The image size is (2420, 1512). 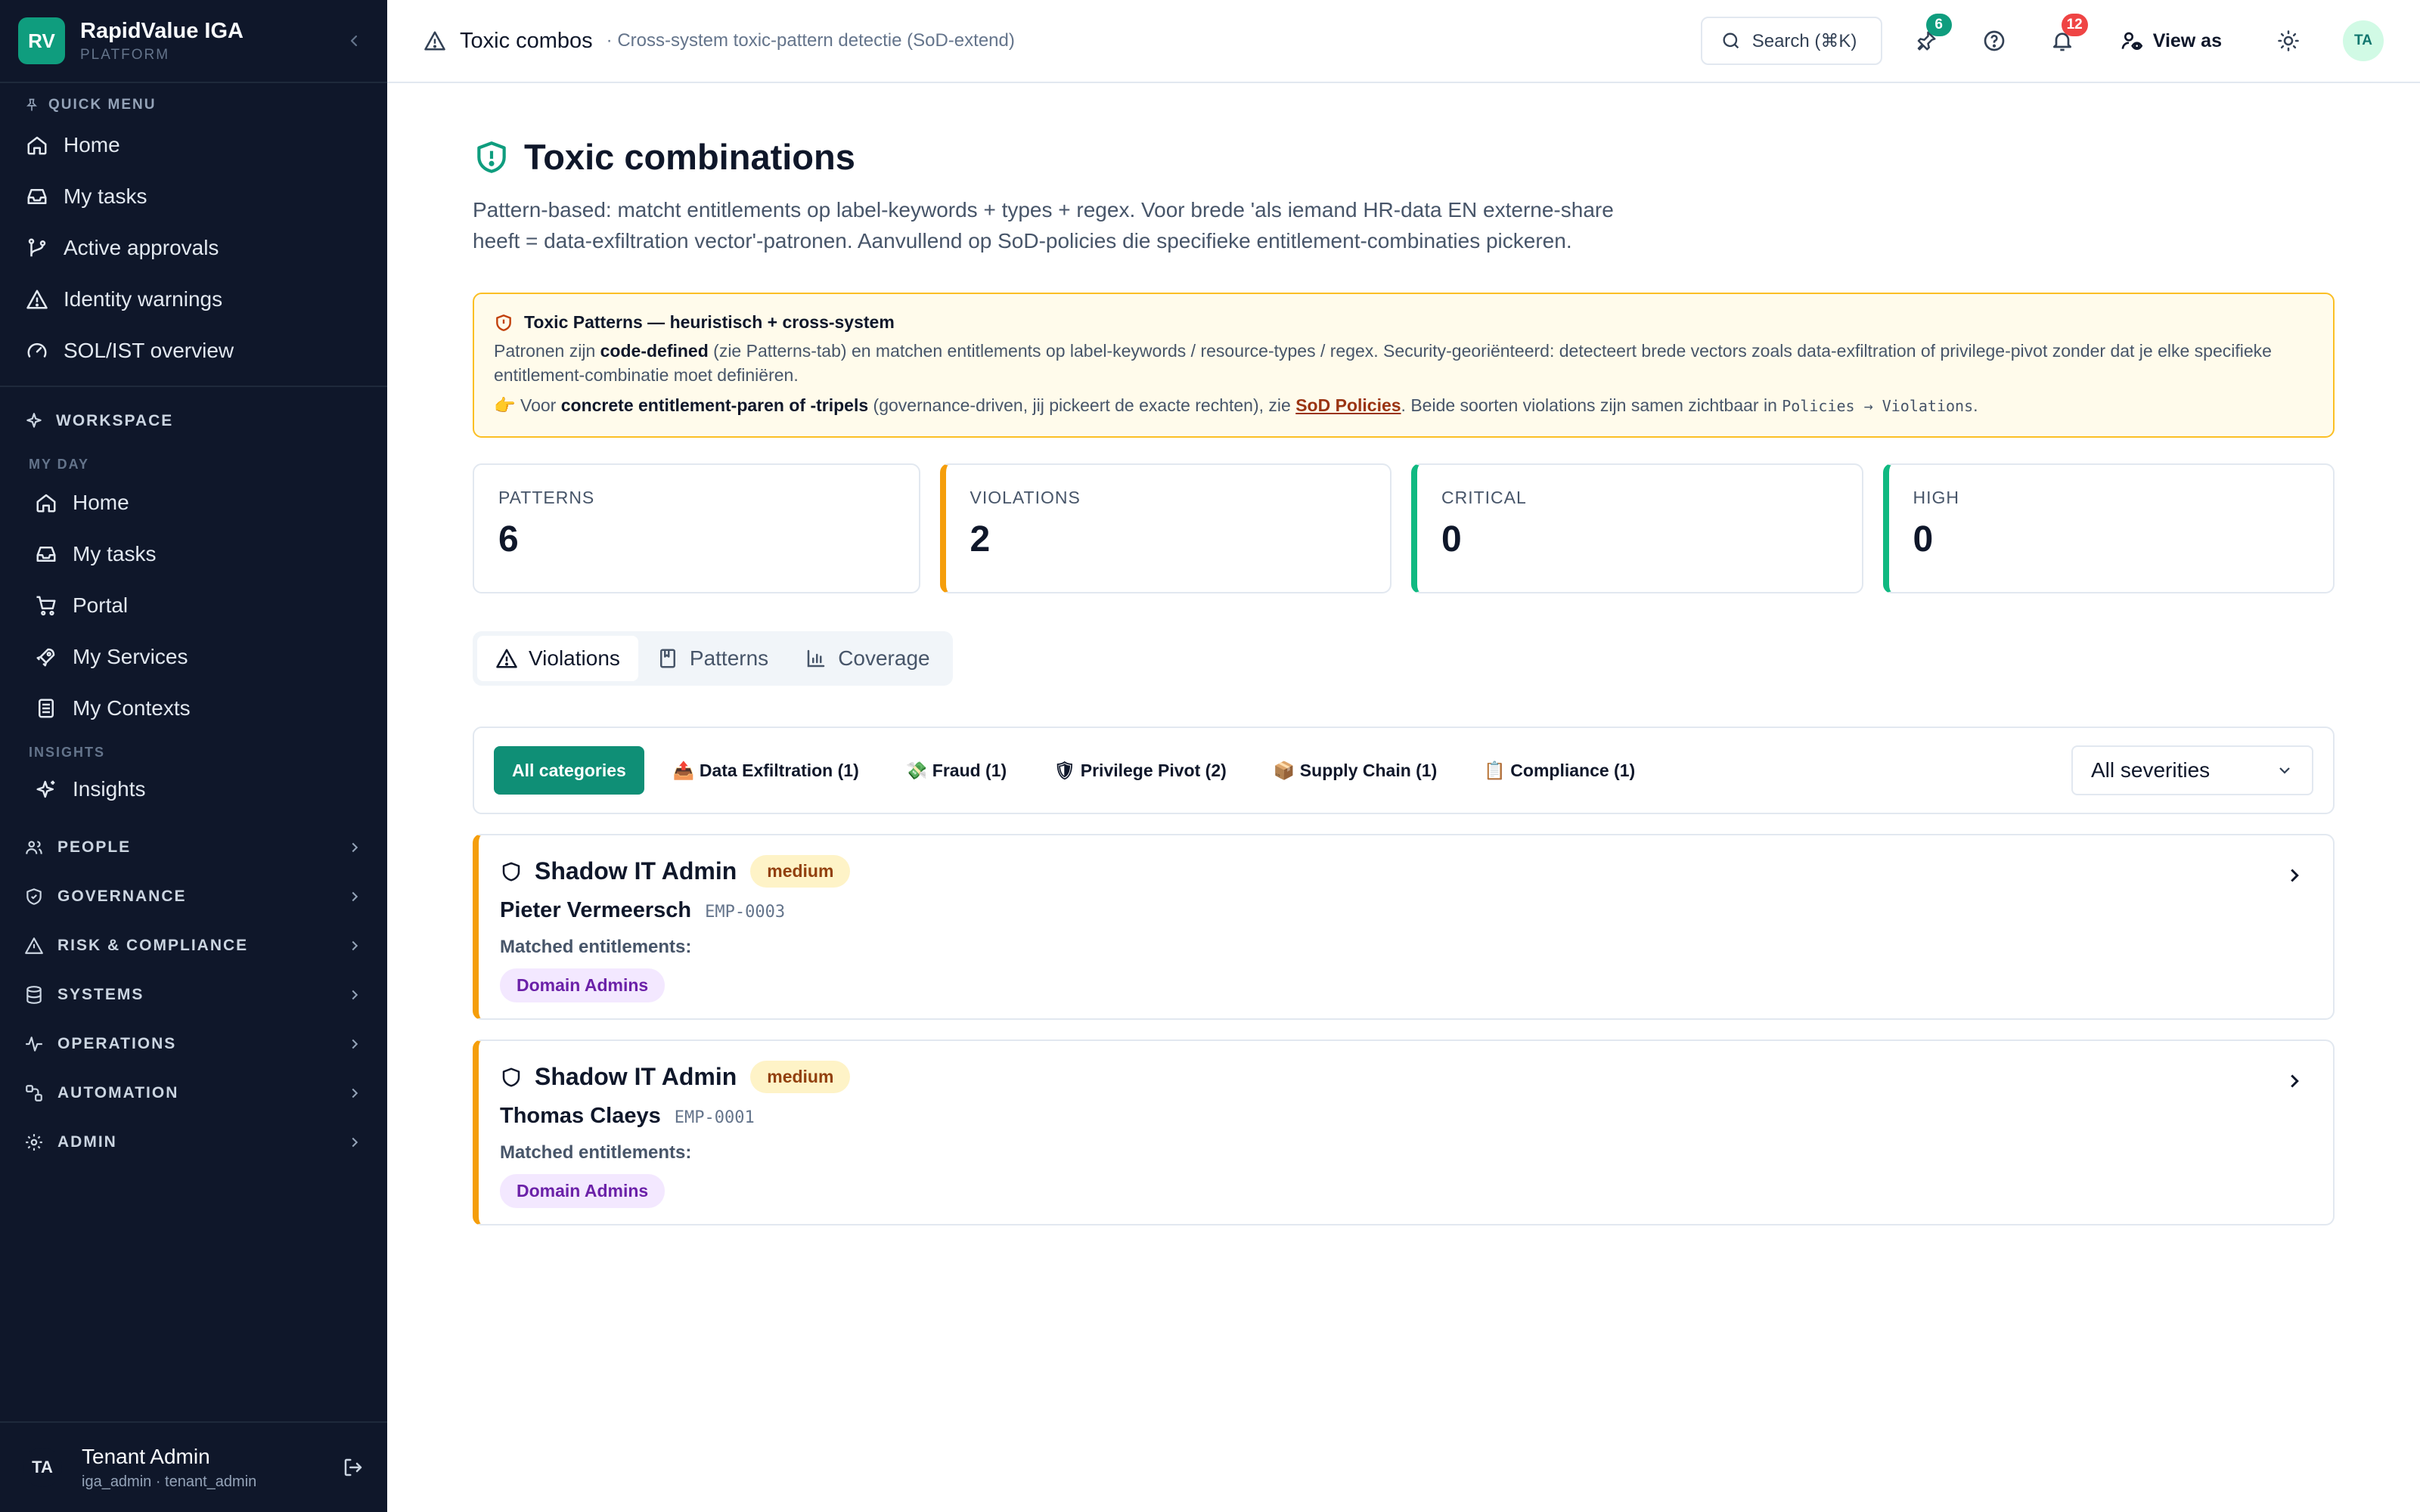 I want to click on quick-home: Home, so click(x=193, y=145).